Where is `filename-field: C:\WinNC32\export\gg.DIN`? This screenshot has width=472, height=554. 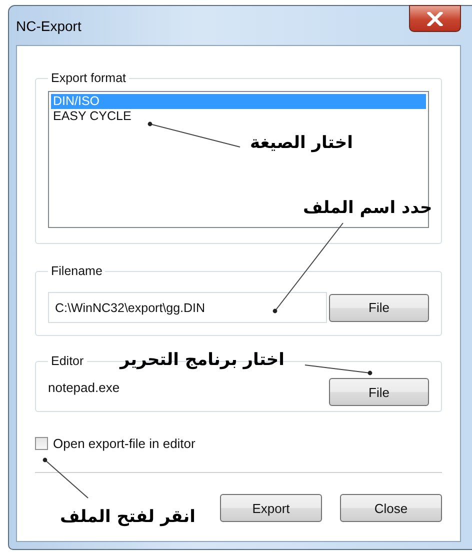
filename-field: C:\WinNC32\export\gg.DIN is located at coordinates (187, 307).